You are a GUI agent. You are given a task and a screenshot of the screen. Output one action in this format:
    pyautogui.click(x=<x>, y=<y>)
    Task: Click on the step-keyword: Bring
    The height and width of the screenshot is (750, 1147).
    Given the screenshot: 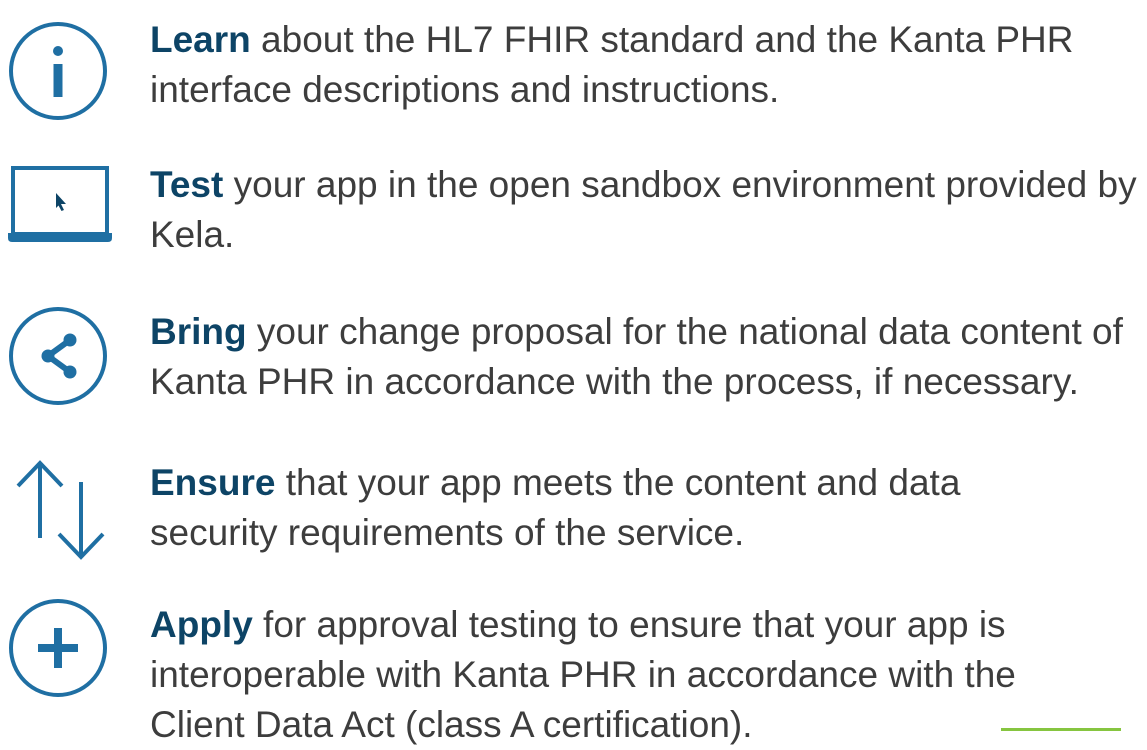 What is the action you would take?
    pyautogui.click(x=198, y=331)
    